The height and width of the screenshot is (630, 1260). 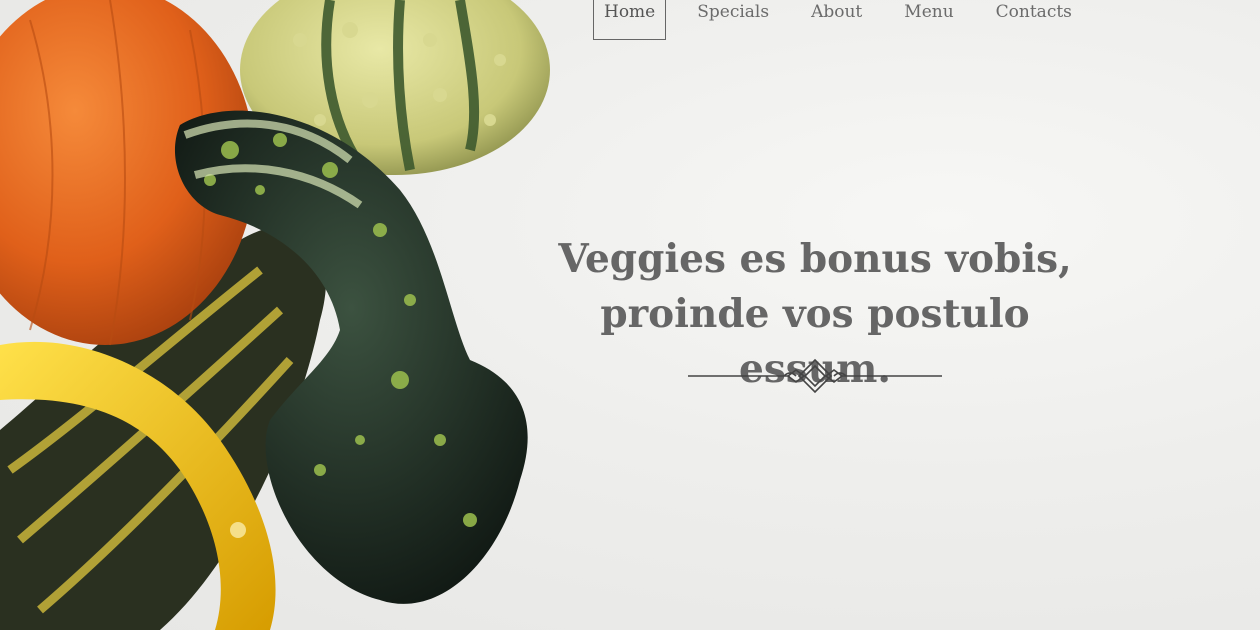 What do you see at coordinates (1034, 20) in the screenshot?
I see `nav-item-contacts: Contacts` at bounding box center [1034, 20].